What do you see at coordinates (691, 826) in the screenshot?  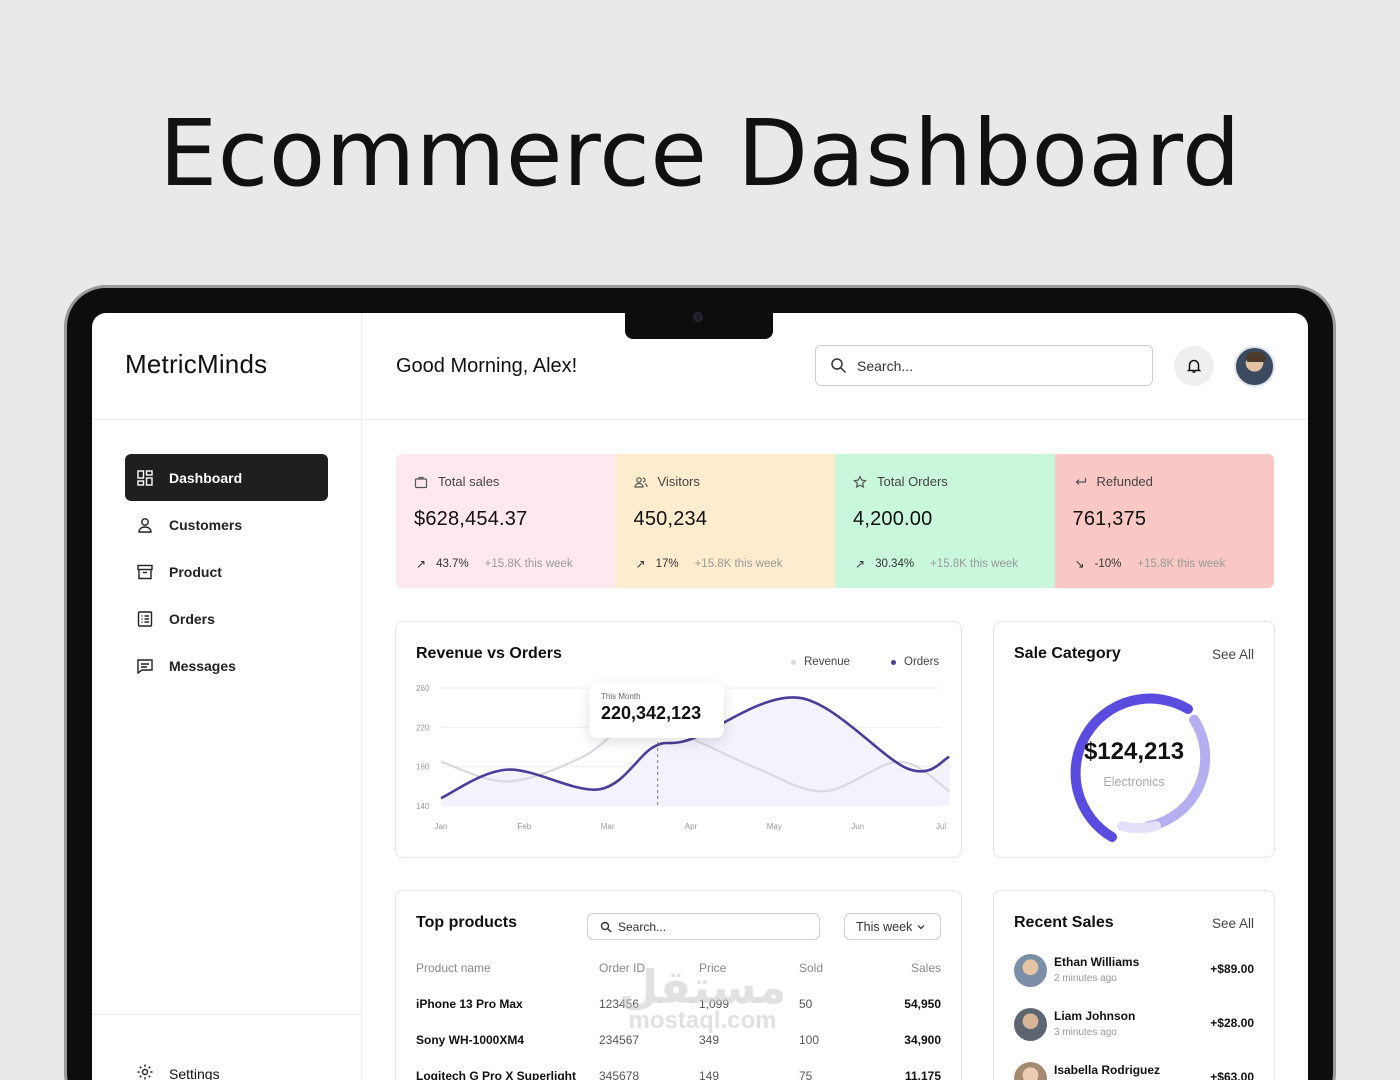 I see `x-tick-label: Apr` at bounding box center [691, 826].